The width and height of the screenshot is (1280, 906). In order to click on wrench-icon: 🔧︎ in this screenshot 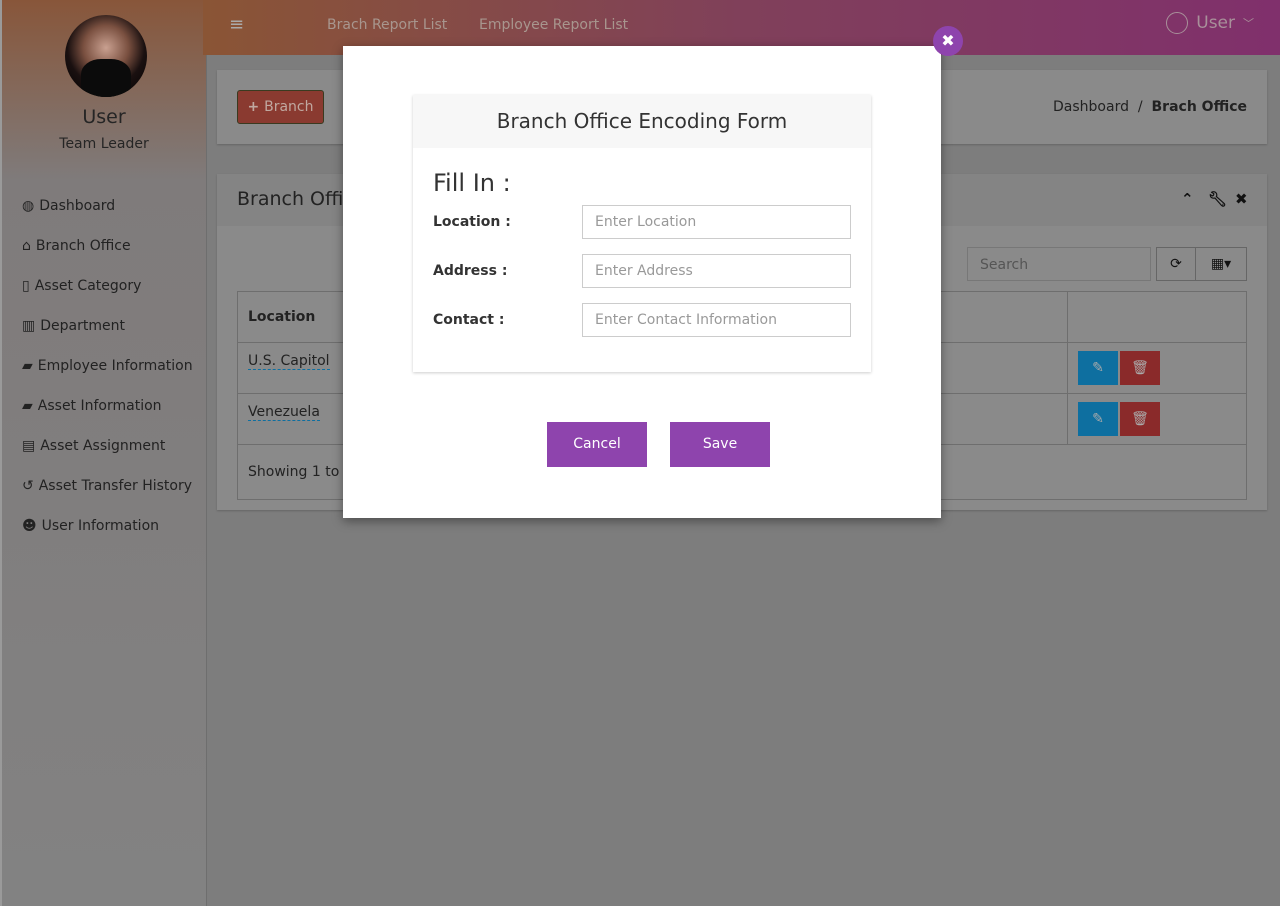, I will do `click(1217, 199)`.